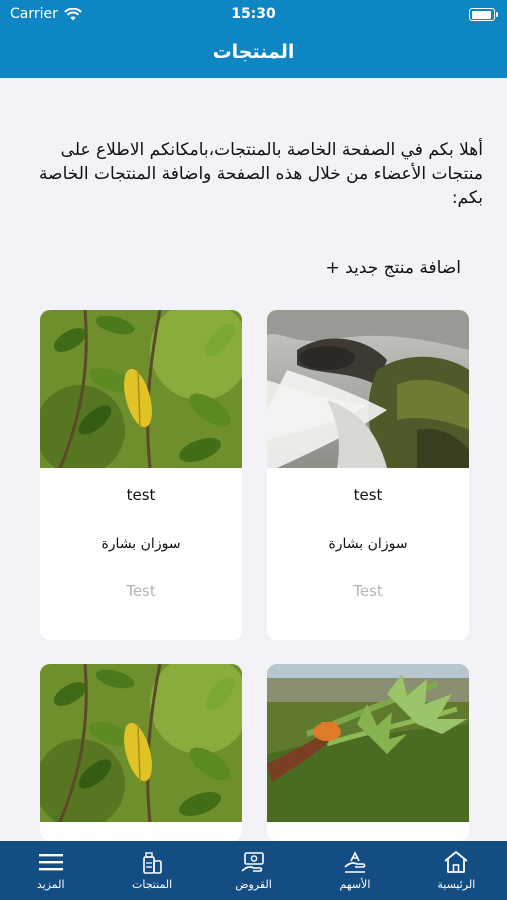 The height and width of the screenshot is (900, 507). What do you see at coordinates (253, 884) in the screenshot?
I see `tab-label: القروض` at bounding box center [253, 884].